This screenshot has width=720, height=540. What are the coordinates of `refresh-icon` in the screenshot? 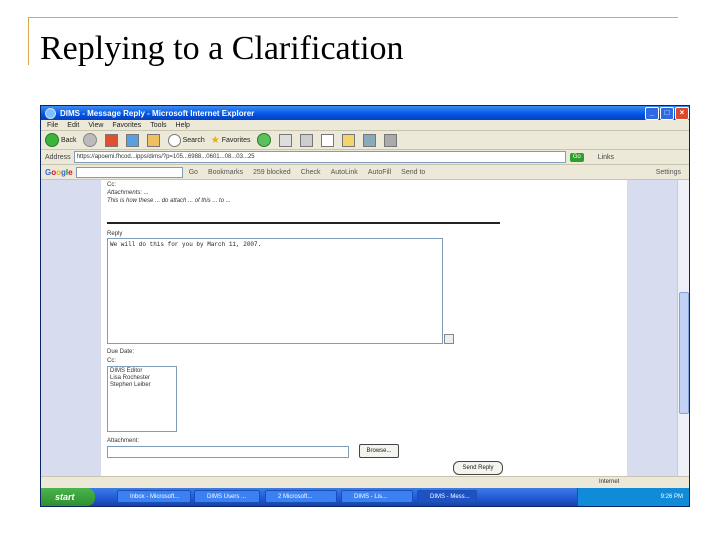 It's located at (132, 140).